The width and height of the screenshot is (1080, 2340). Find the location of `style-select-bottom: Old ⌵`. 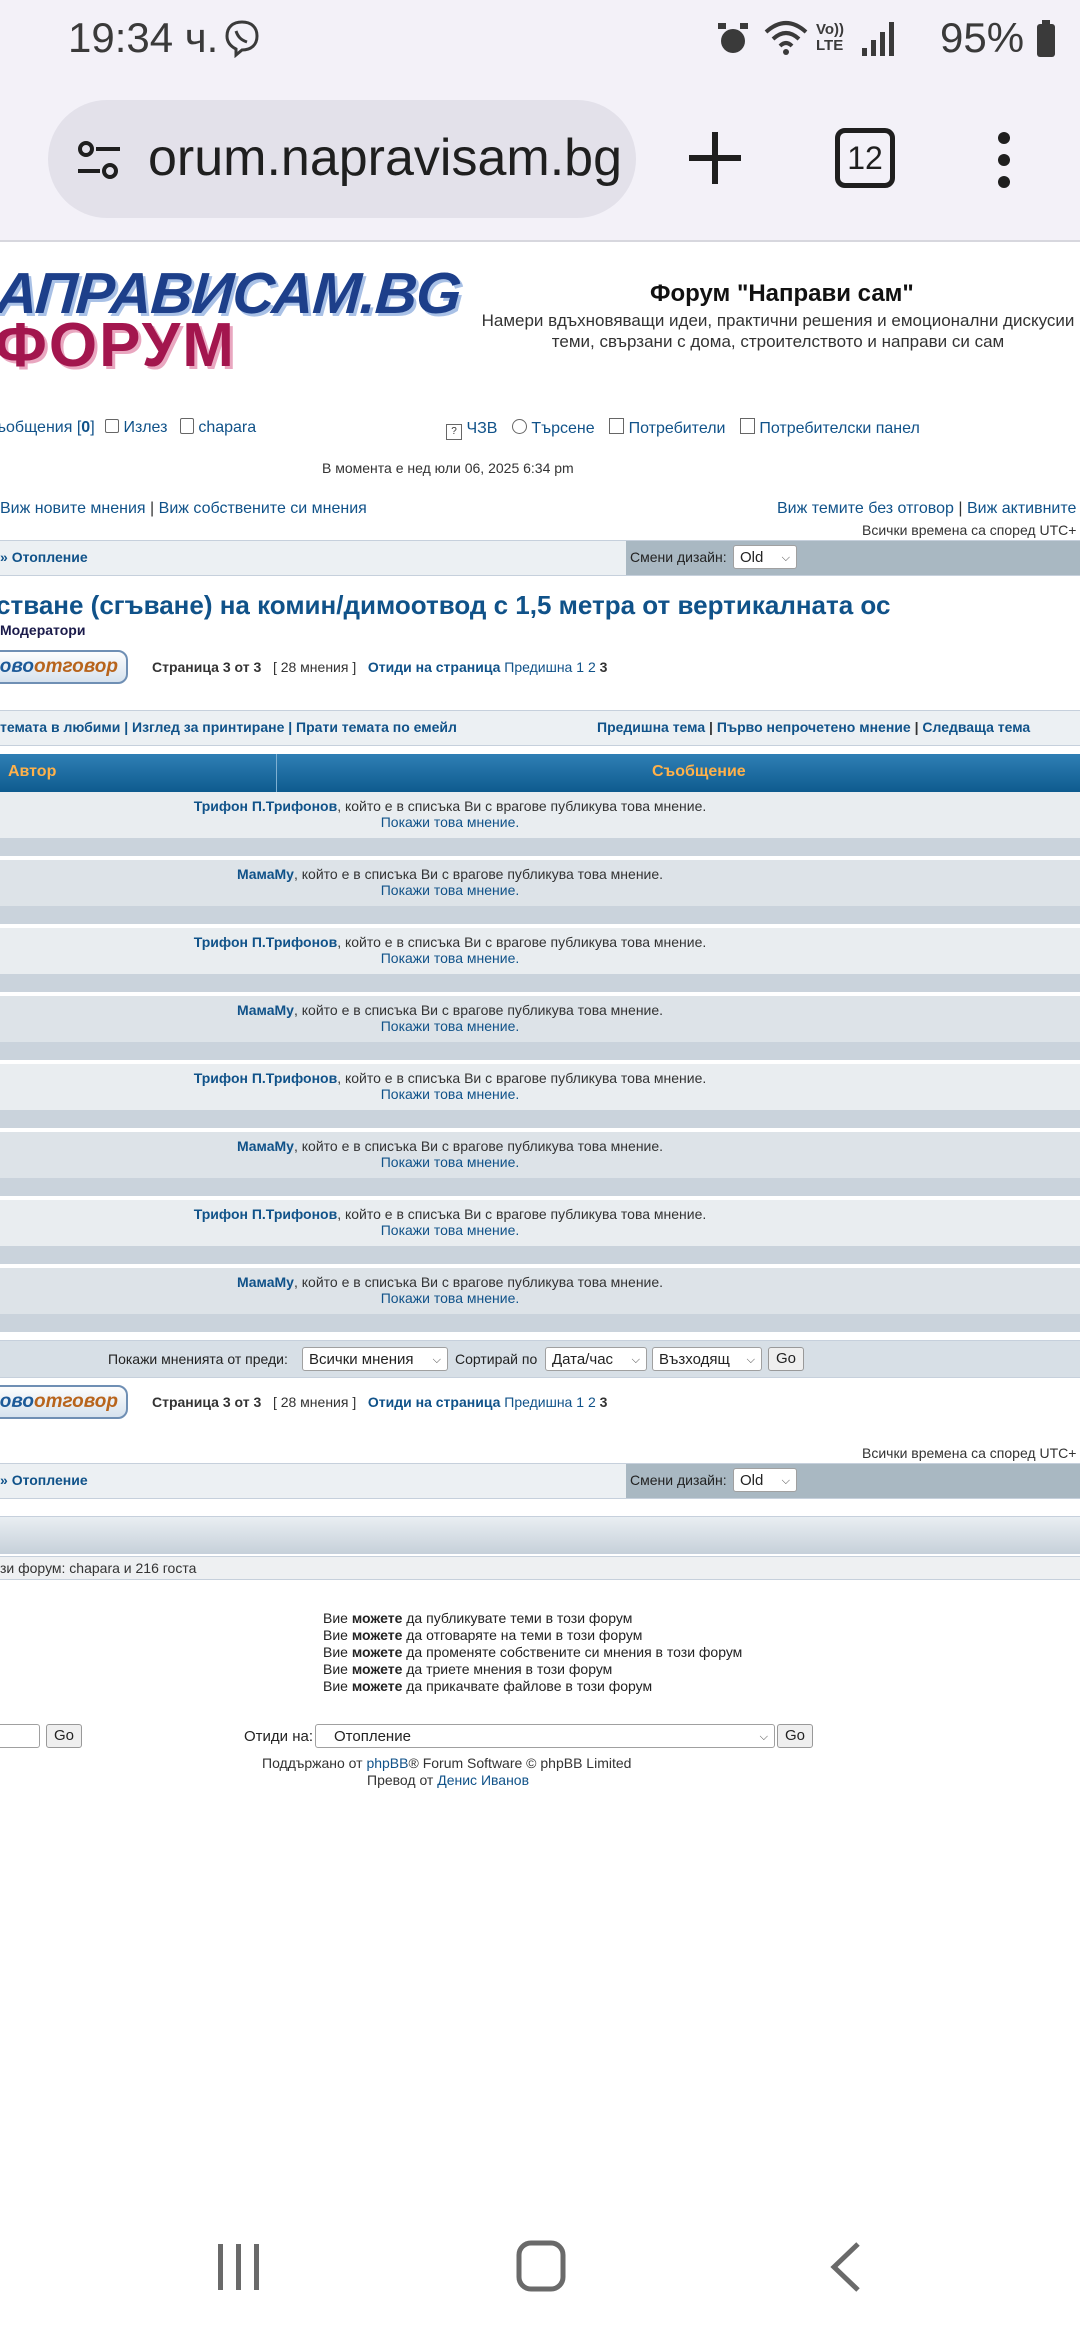

style-select-bottom: Old ⌵ is located at coordinates (765, 1480).